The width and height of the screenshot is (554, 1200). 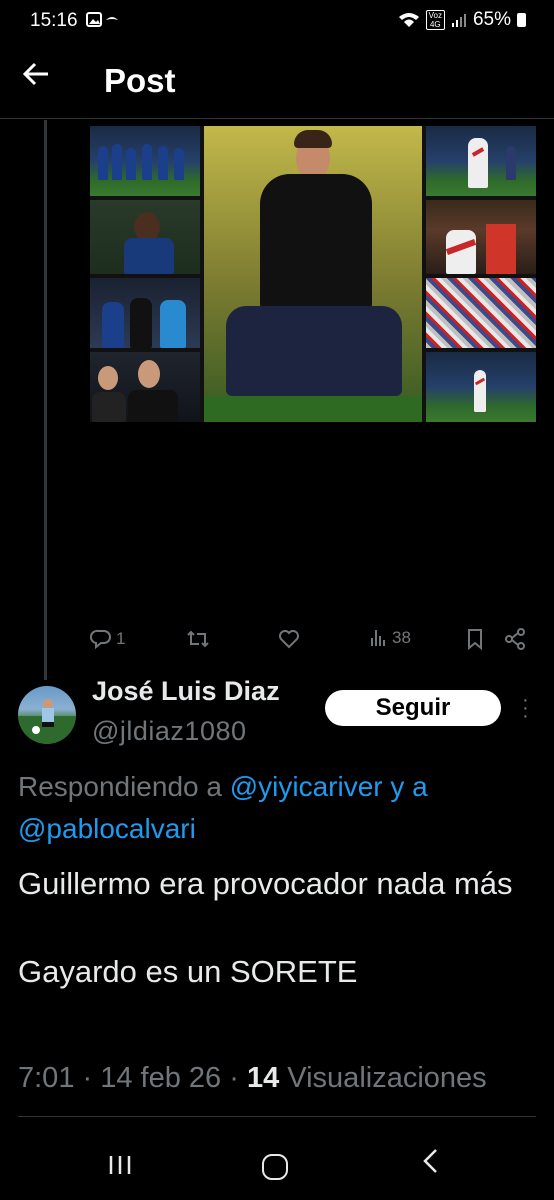 What do you see at coordinates (378, 638) in the screenshot?
I see `views-chart-icon` at bounding box center [378, 638].